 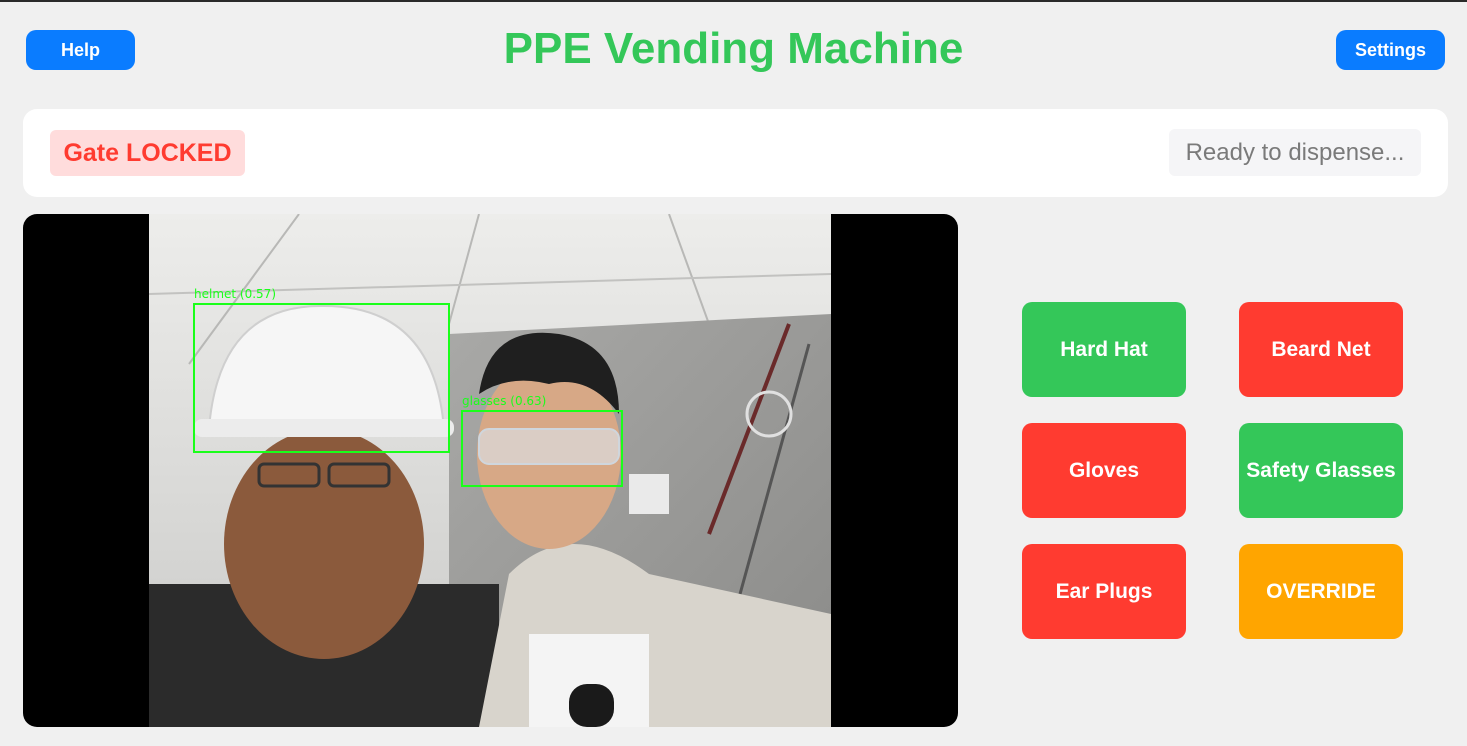 What do you see at coordinates (504, 401) in the screenshot?
I see `glasses-detection-label: glasses (0.63)` at bounding box center [504, 401].